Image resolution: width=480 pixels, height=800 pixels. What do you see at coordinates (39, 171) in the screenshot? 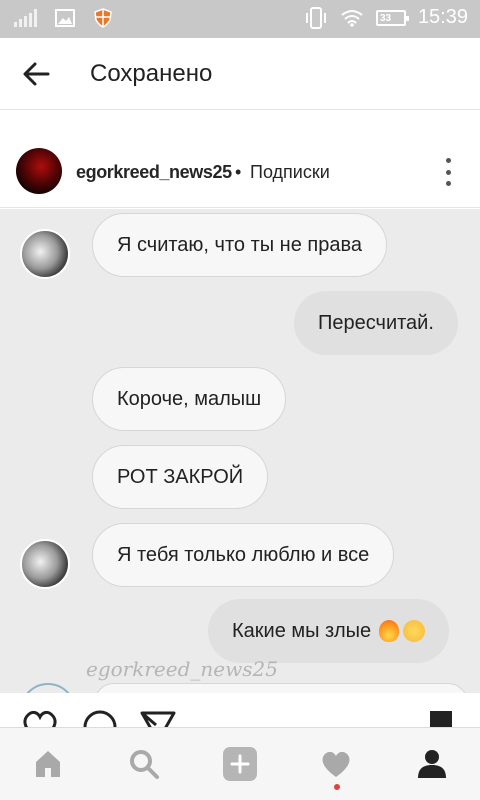
I see `author-avatar` at bounding box center [39, 171].